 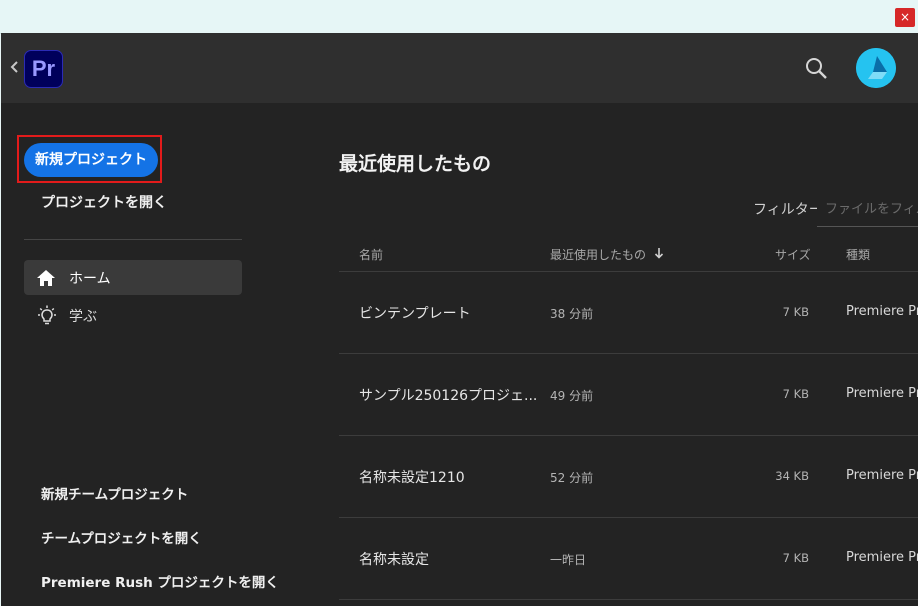 I want to click on column-header-name: 名前, so click(x=371, y=254).